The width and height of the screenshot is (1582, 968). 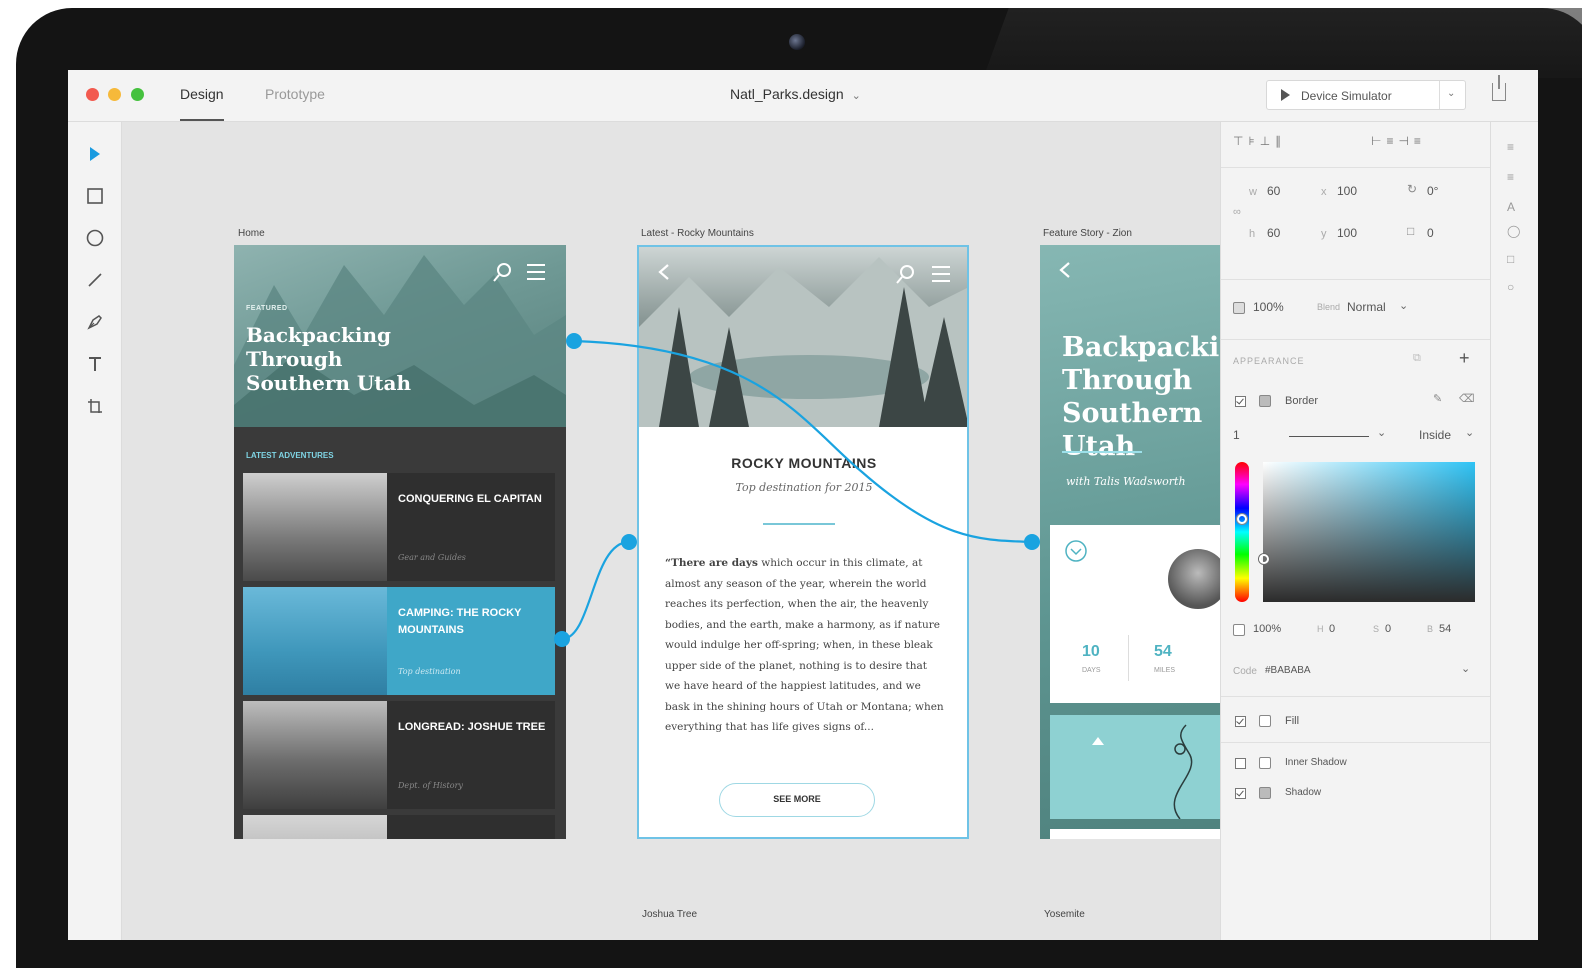 I want to click on radius-field: 0, so click(x=1430, y=233).